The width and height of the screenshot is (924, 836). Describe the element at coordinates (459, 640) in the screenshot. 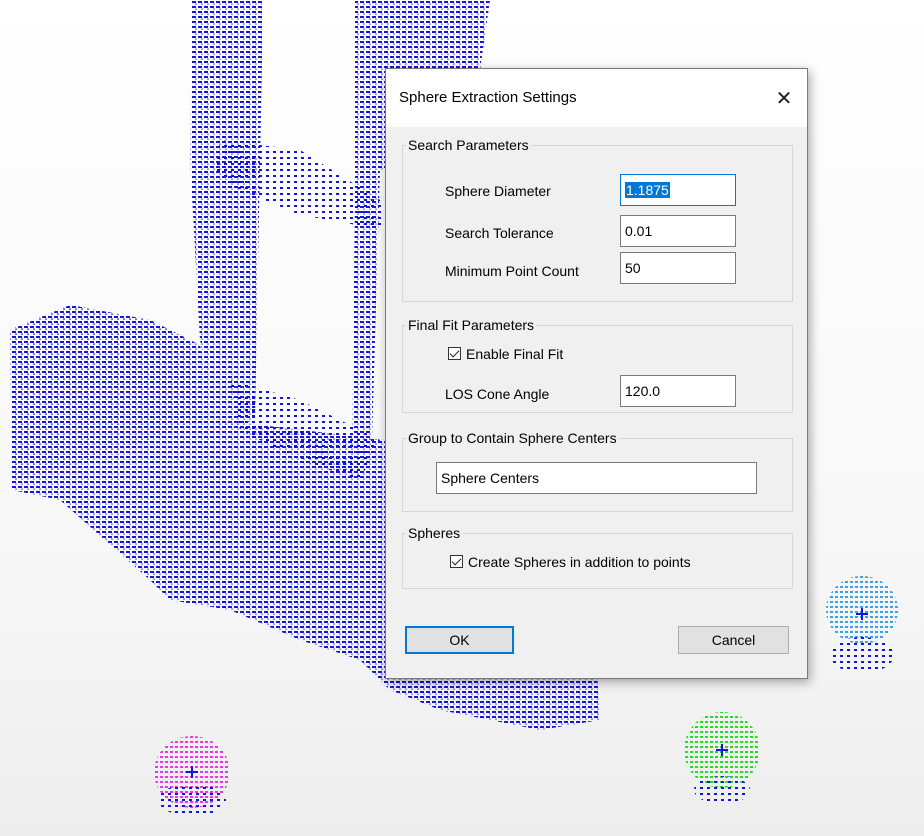

I see `ok-button: OK` at that location.